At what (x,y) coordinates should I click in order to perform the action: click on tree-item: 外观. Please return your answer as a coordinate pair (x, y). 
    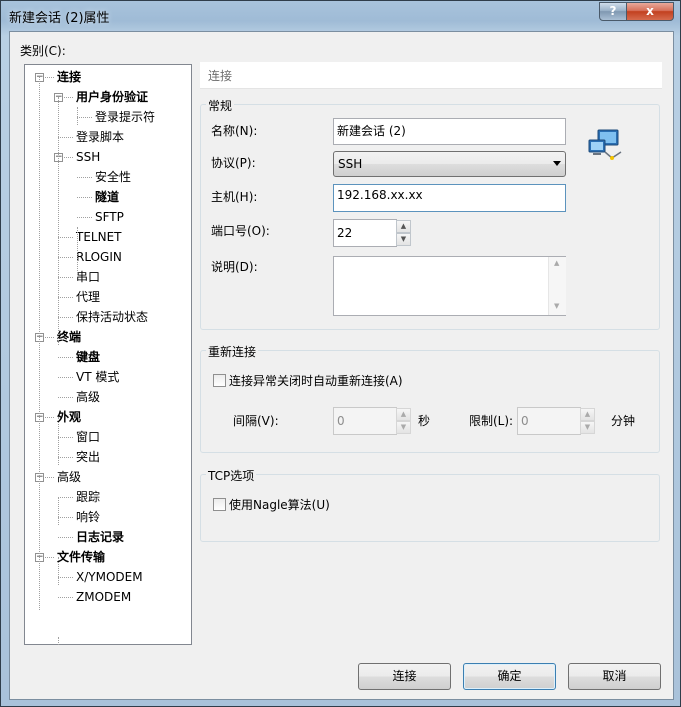
    Looking at the image, I should click on (69, 417).